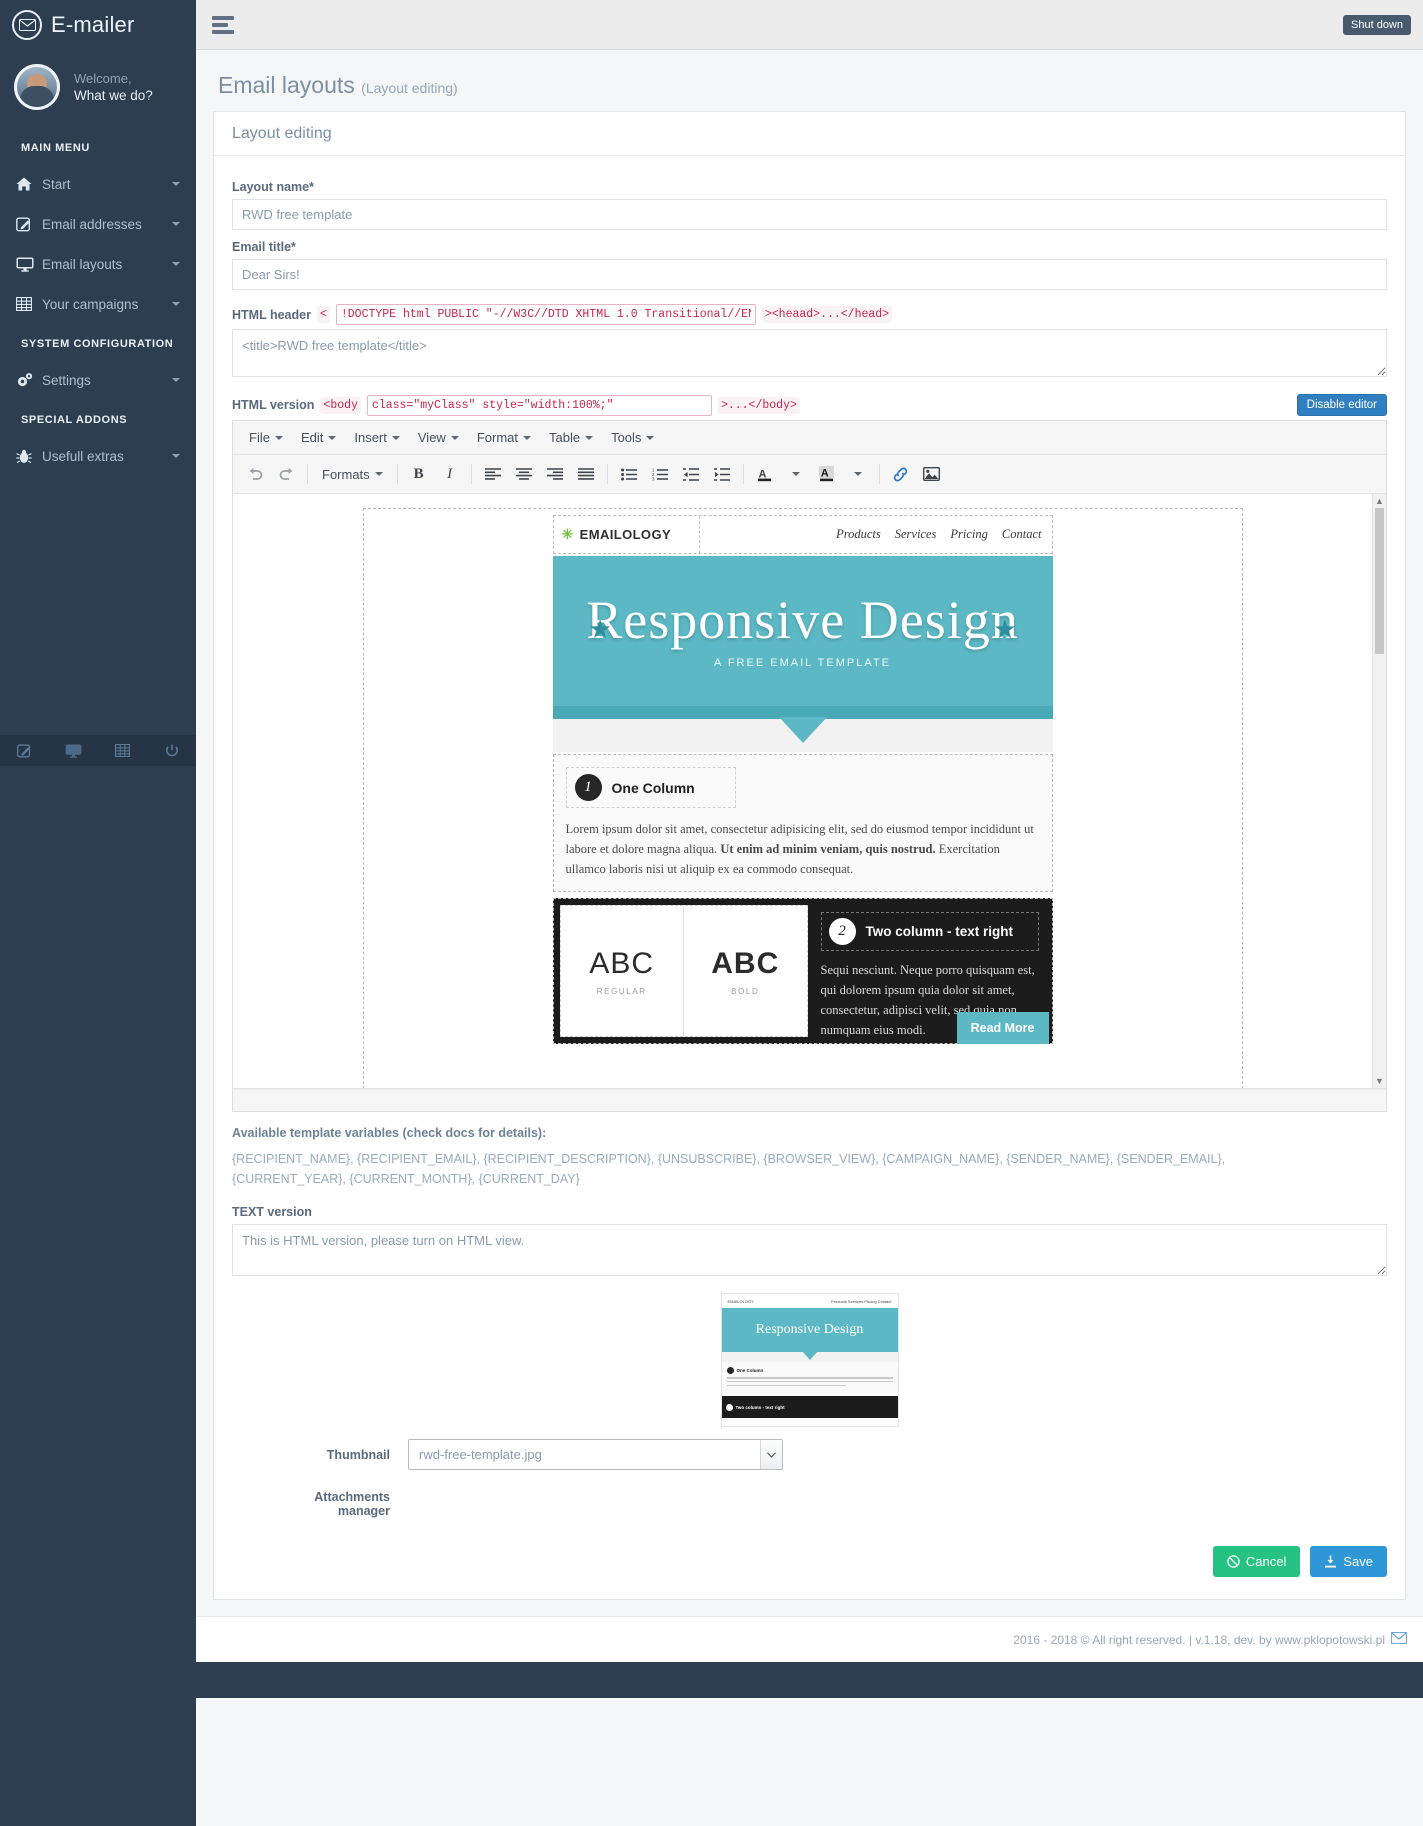 This screenshot has width=1423, height=1826. What do you see at coordinates (90, 304) in the screenshot?
I see `sidebar-item-label: Your campaigns` at bounding box center [90, 304].